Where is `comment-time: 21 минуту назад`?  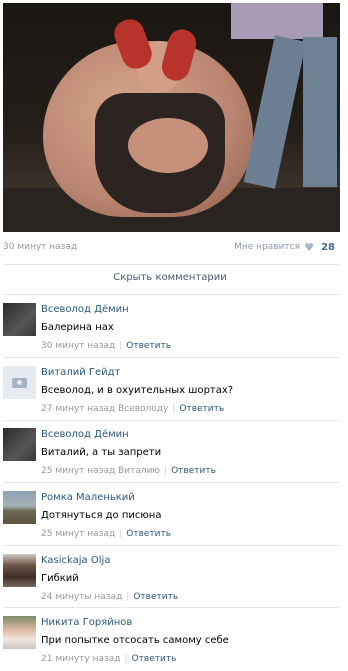
comment-time: 21 минуту назад is located at coordinates (81, 659).